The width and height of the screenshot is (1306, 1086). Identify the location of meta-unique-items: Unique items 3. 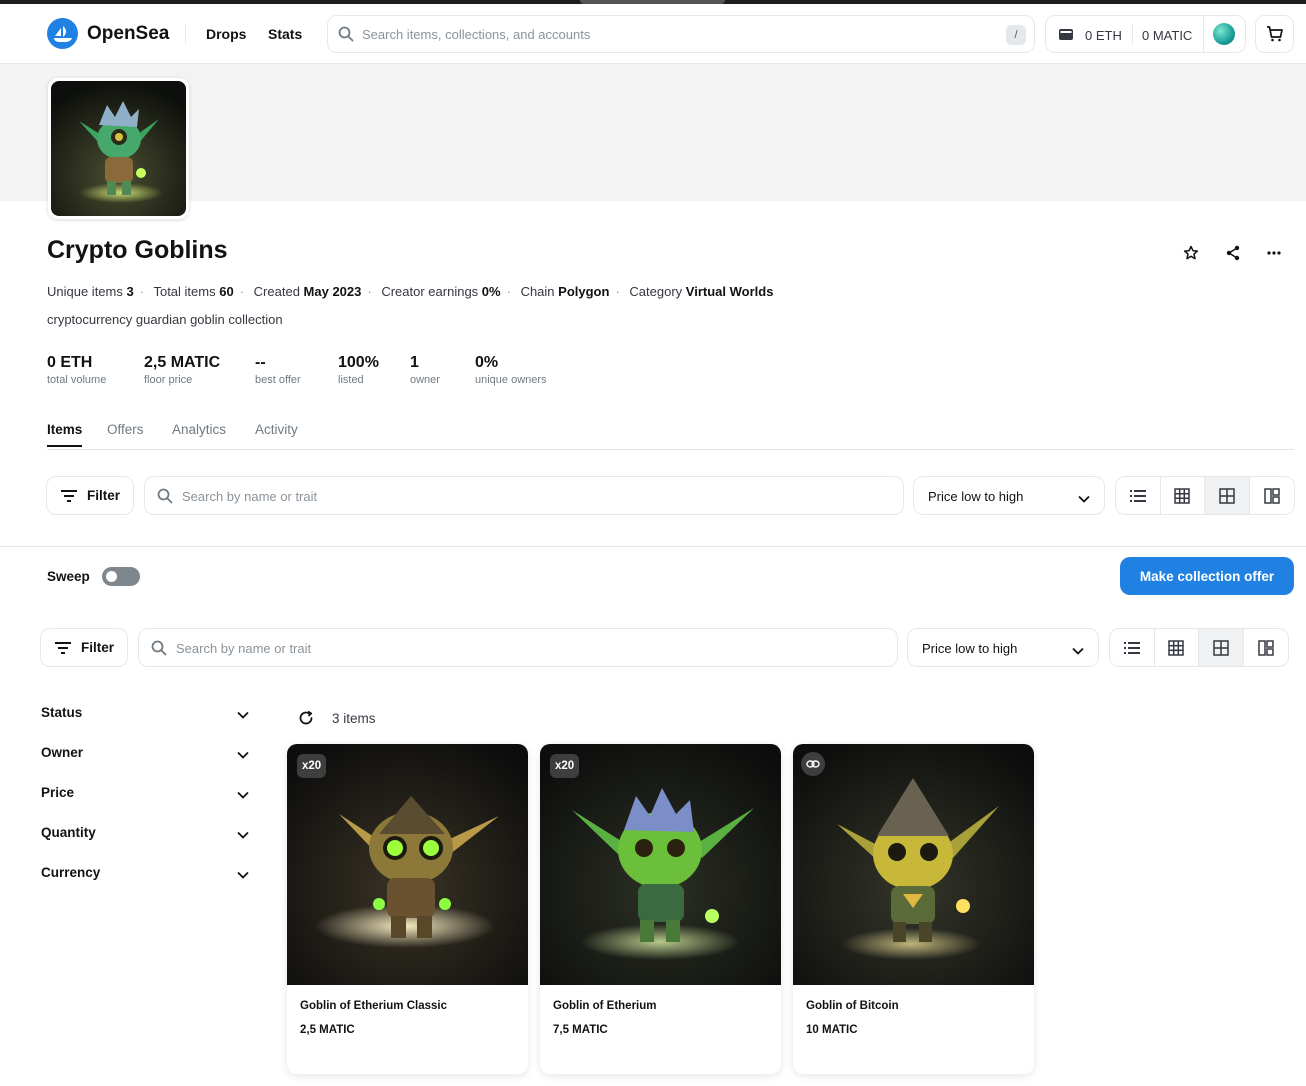
(90, 291).